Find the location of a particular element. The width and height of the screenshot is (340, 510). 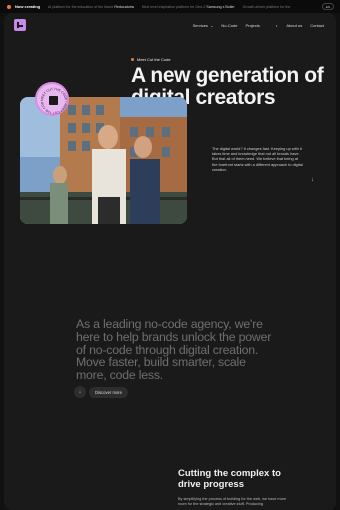

logo-mark-icon is located at coordinates (53, 100).